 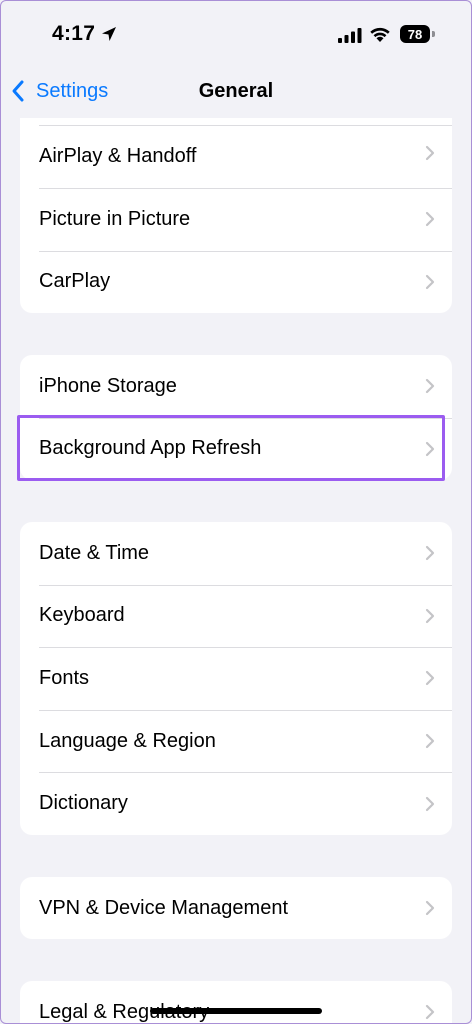 What do you see at coordinates (150, 448) in the screenshot?
I see `row-label: Background App Refresh` at bounding box center [150, 448].